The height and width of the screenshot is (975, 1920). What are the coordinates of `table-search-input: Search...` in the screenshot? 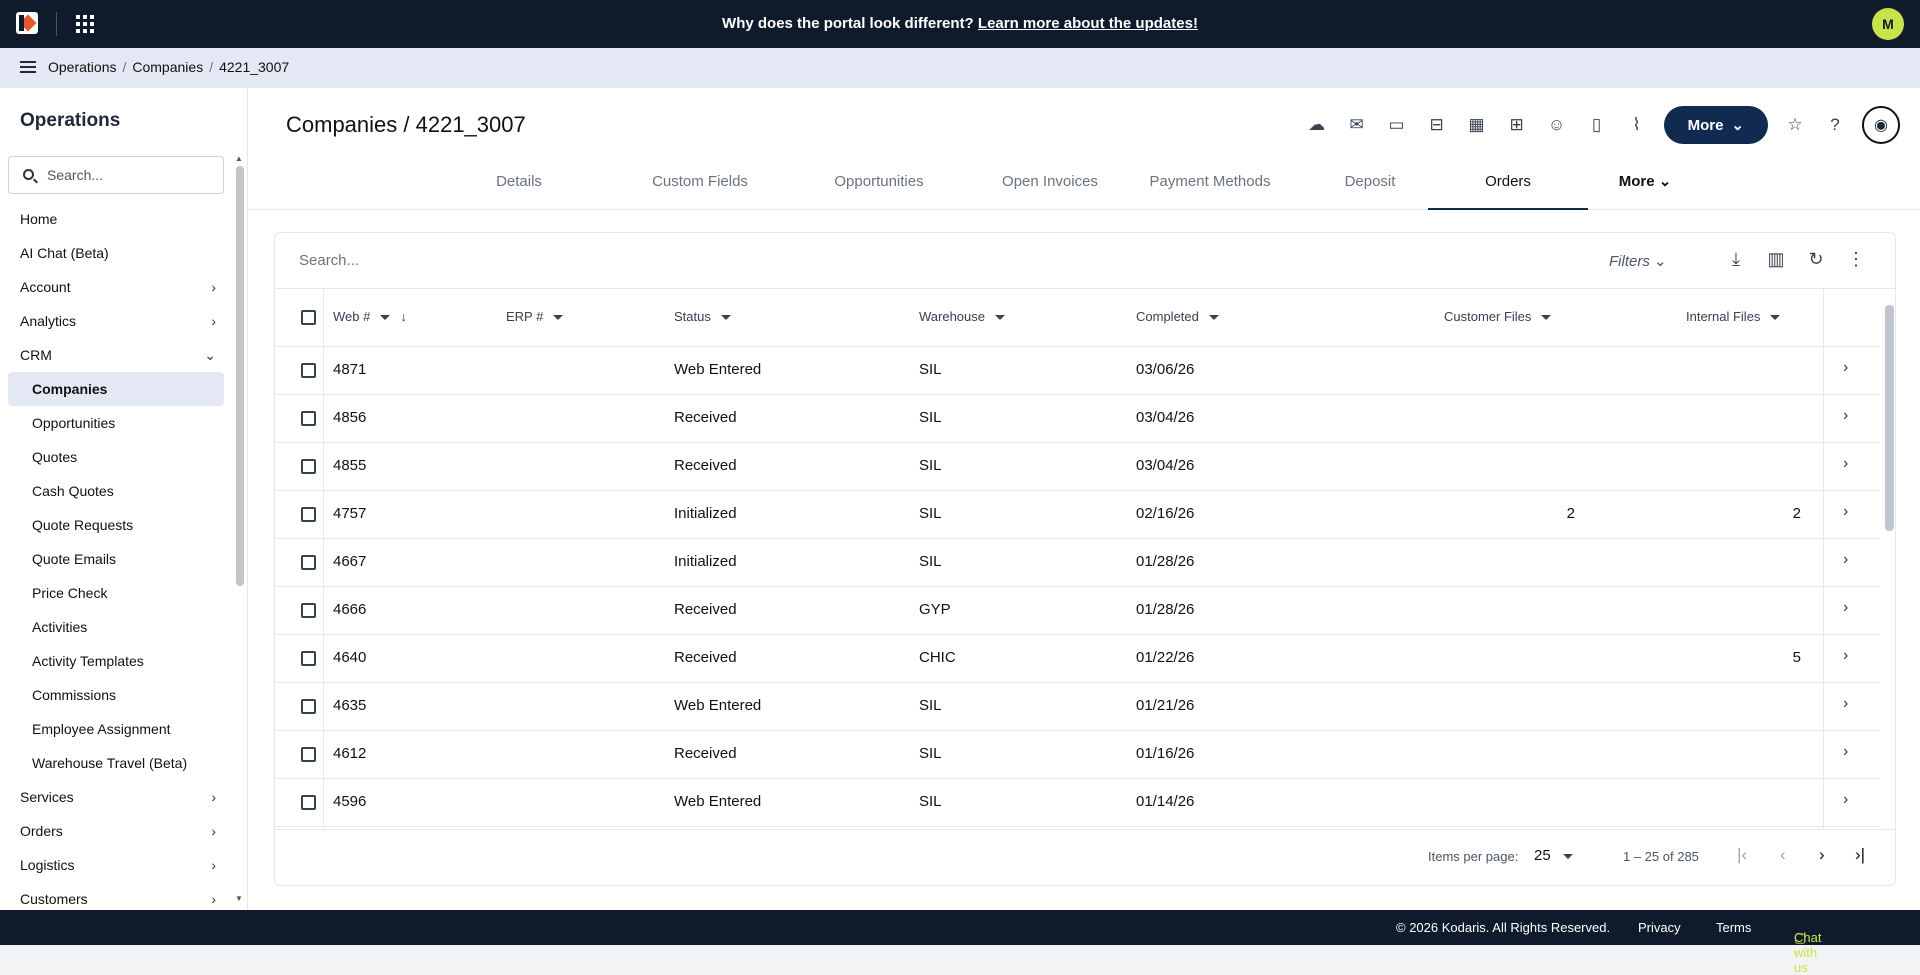 It's located at (329, 260).